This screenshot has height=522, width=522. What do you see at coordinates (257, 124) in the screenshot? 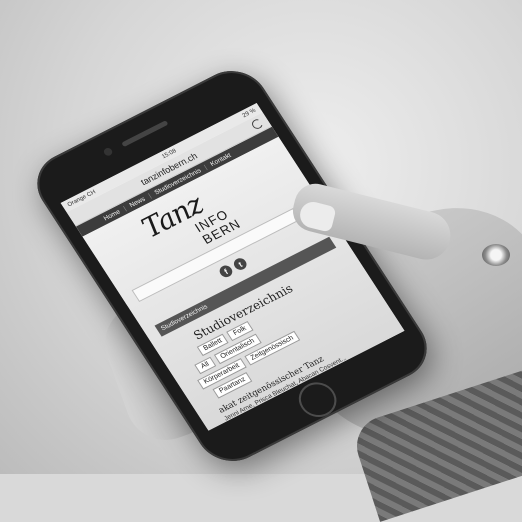
I see `reload-icon` at bounding box center [257, 124].